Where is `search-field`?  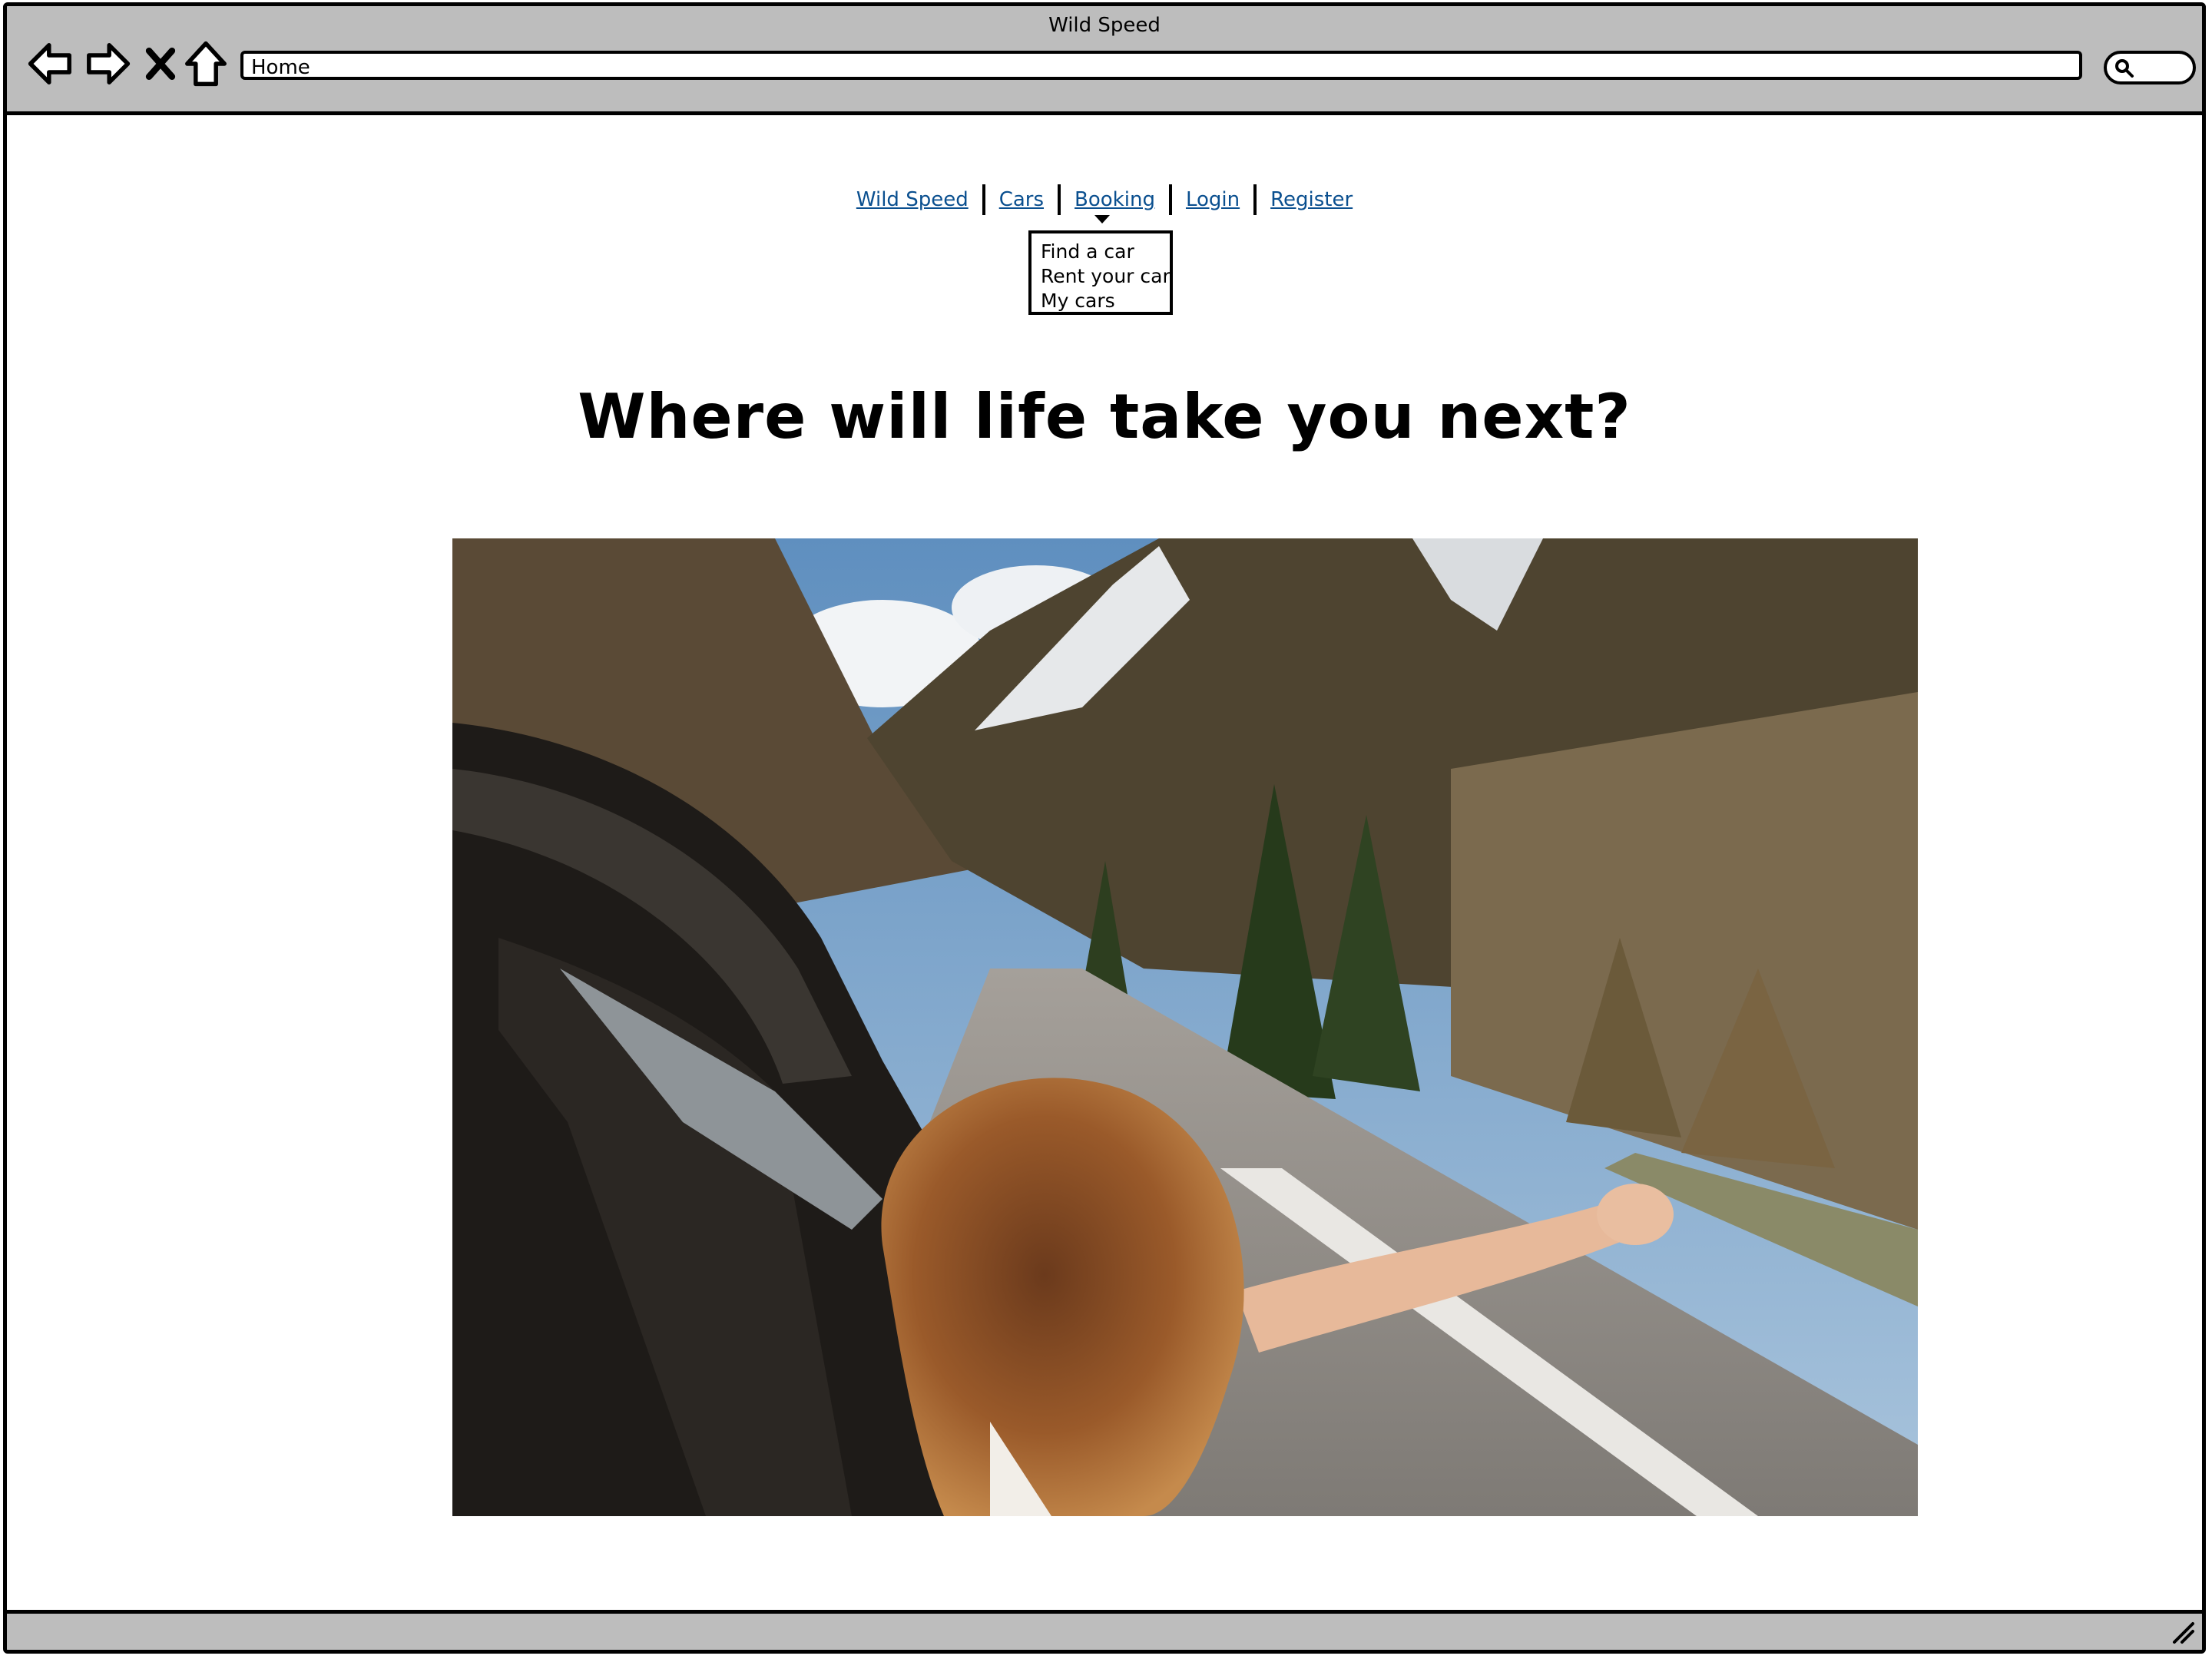 search-field is located at coordinates (2150, 67).